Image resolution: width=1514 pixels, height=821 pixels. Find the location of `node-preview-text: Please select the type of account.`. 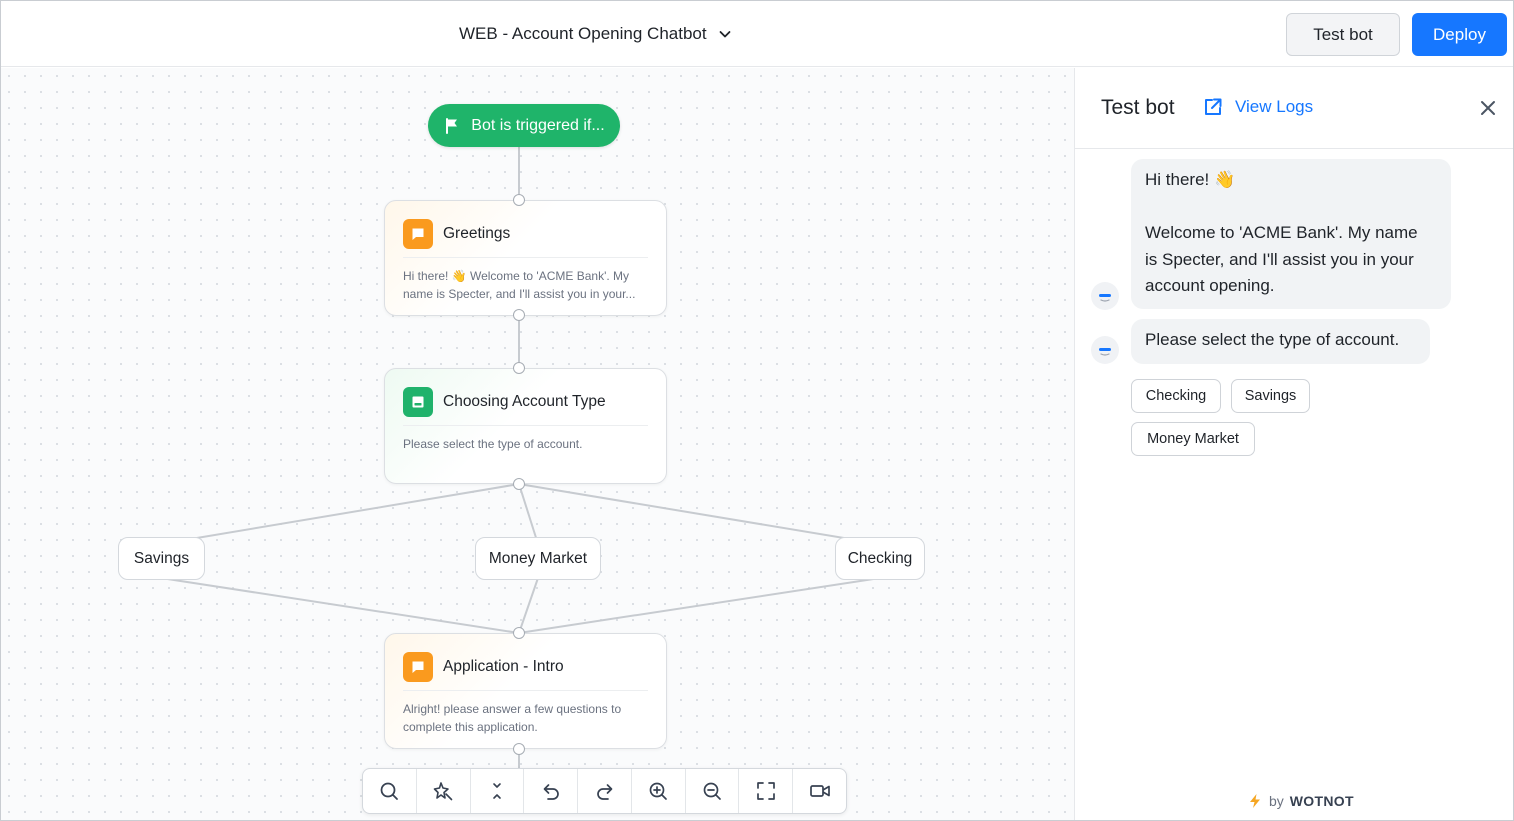

node-preview-text: Please select the type of account. is located at coordinates (493, 444).